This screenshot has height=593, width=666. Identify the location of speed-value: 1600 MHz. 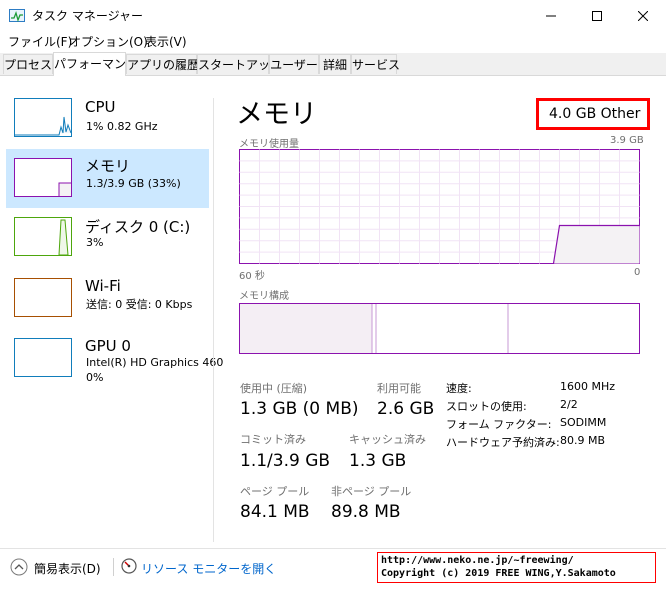
(588, 386).